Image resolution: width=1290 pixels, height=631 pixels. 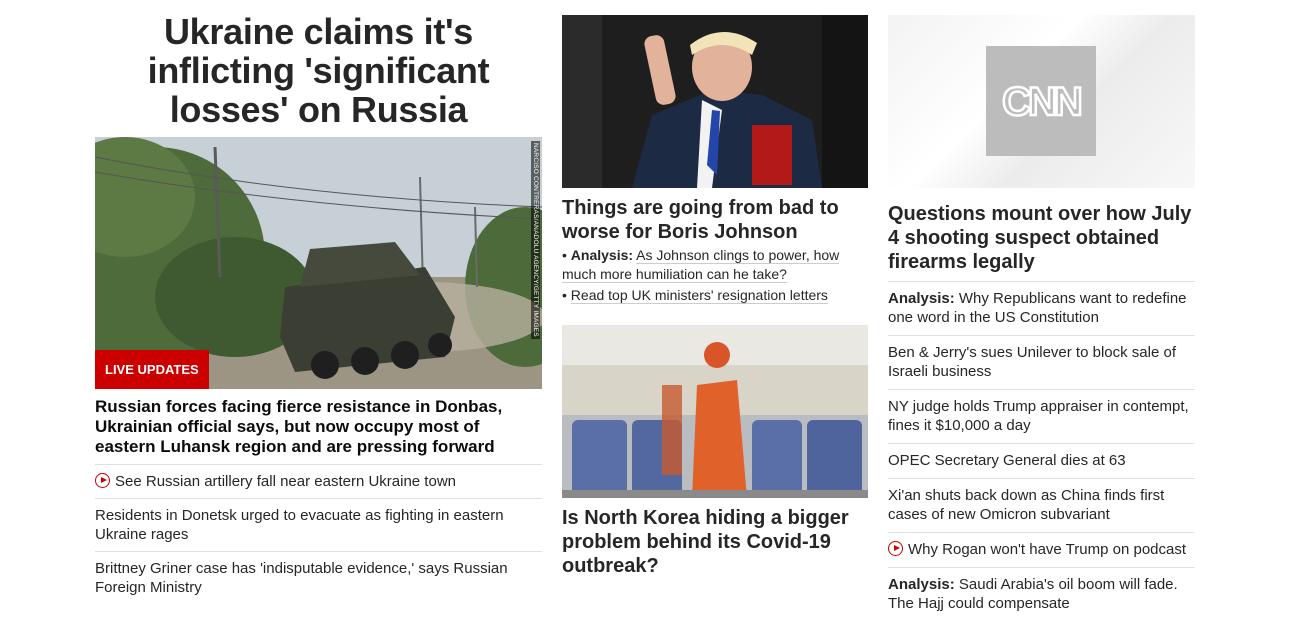 I want to click on north-korea-image, so click(x=715, y=411).